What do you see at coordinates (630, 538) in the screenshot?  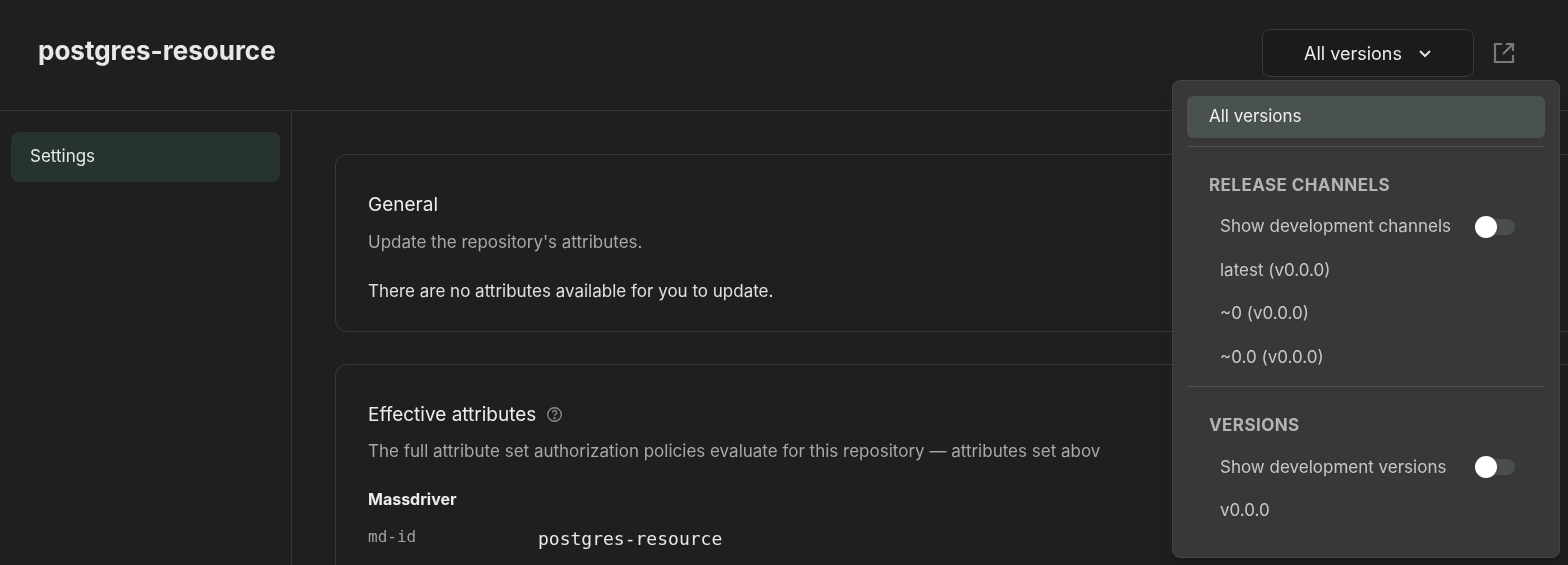 I see `attribute-value: postgres-resource` at bounding box center [630, 538].